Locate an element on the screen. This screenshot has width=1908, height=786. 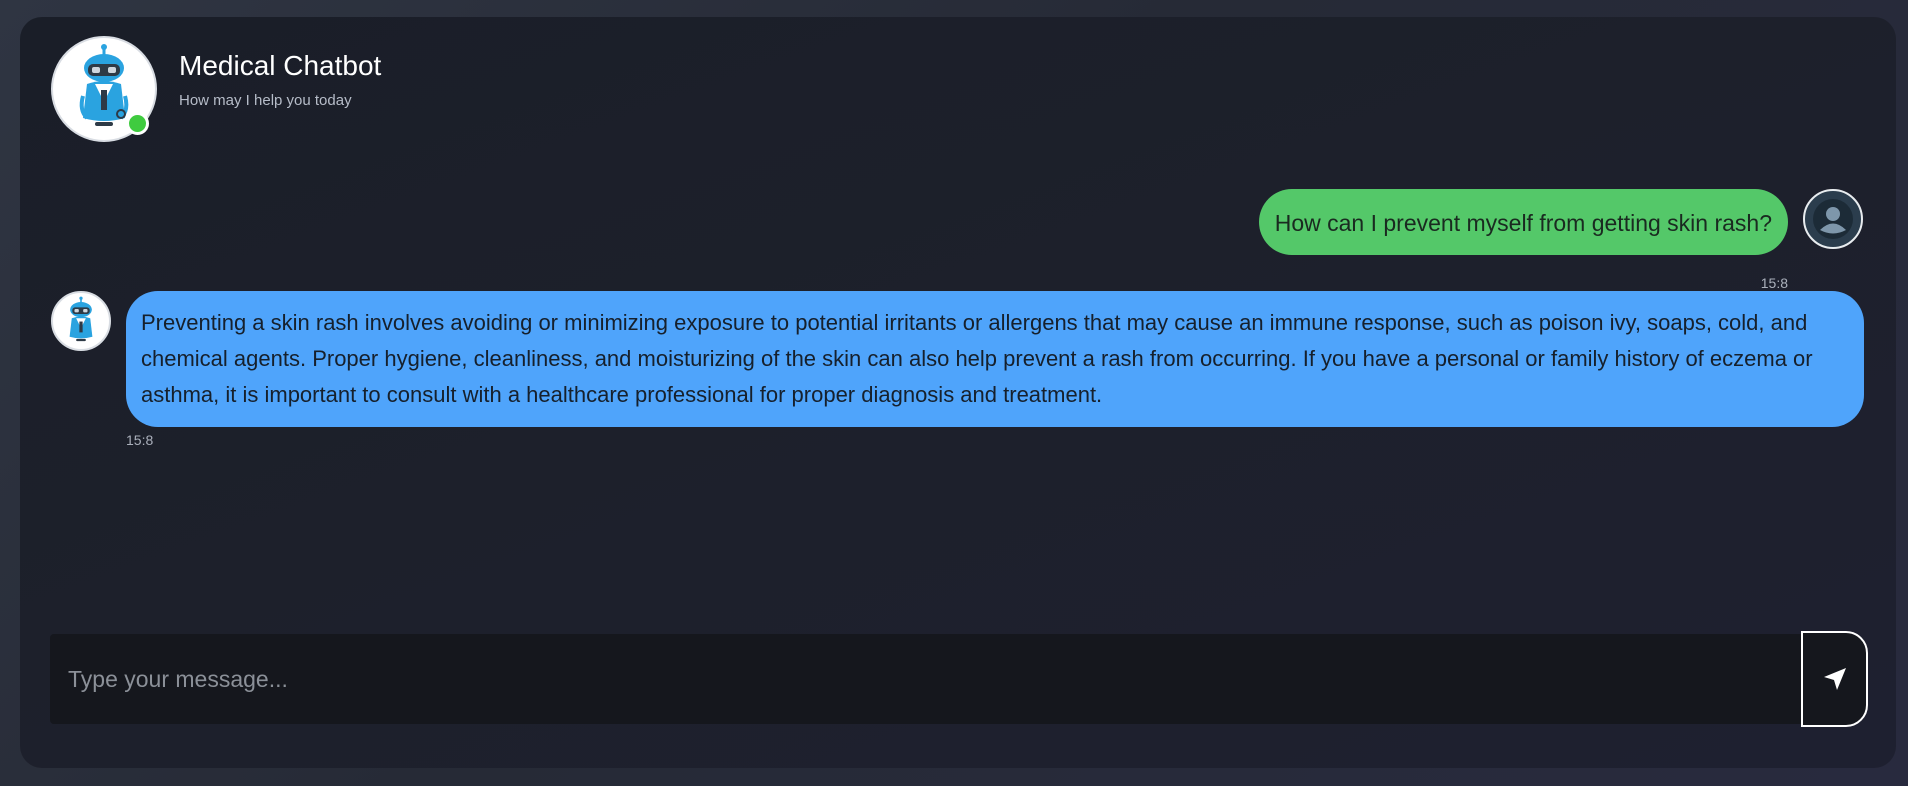
chat-header: Medical Chatbot How may I help you today is located at coordinates (216, 89).